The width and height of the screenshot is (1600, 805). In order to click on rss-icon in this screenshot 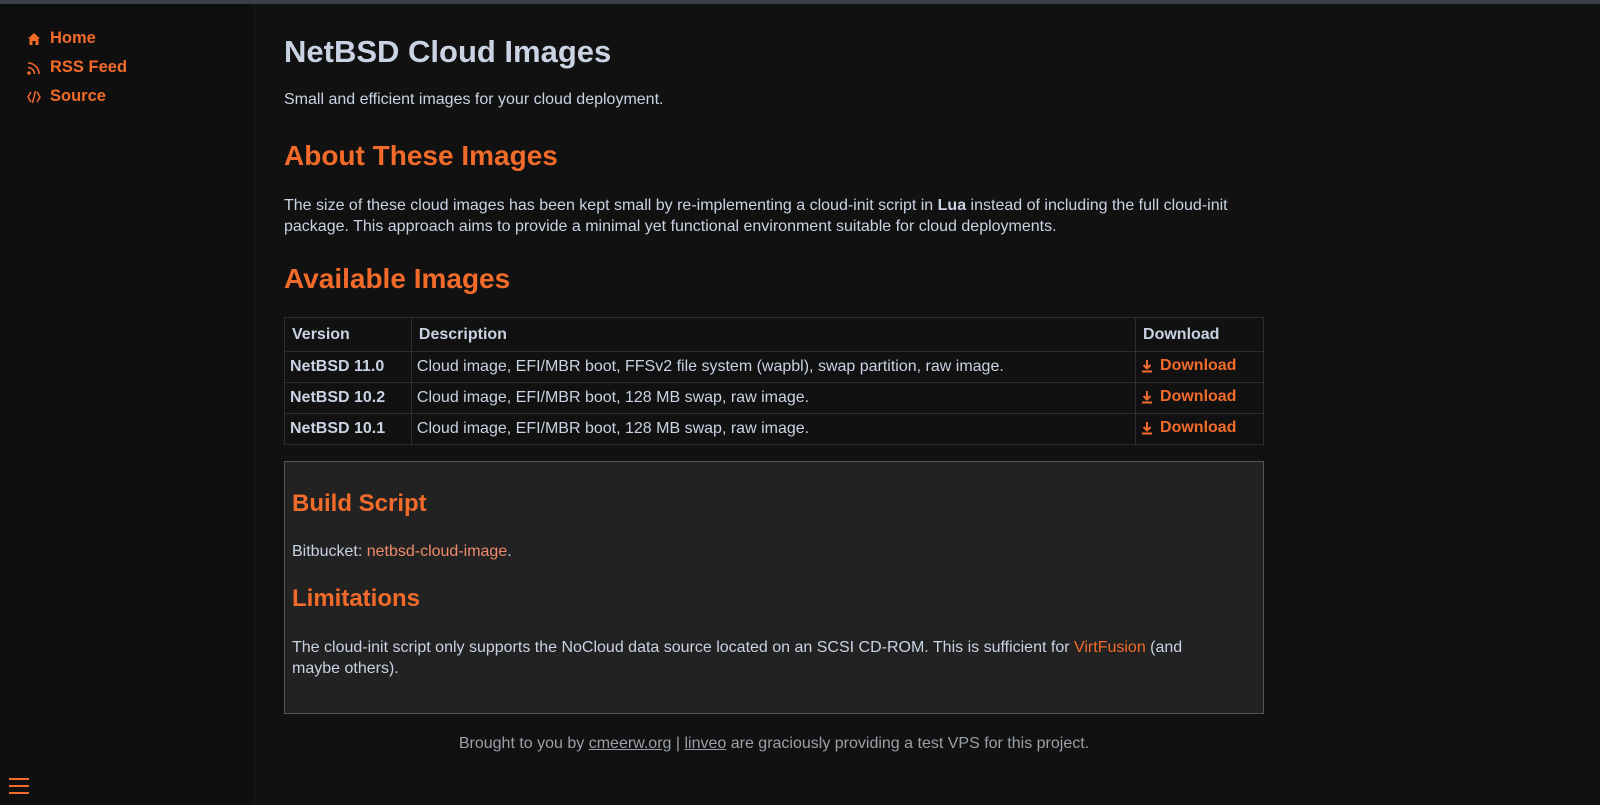, I will do `click(34, 68)`.